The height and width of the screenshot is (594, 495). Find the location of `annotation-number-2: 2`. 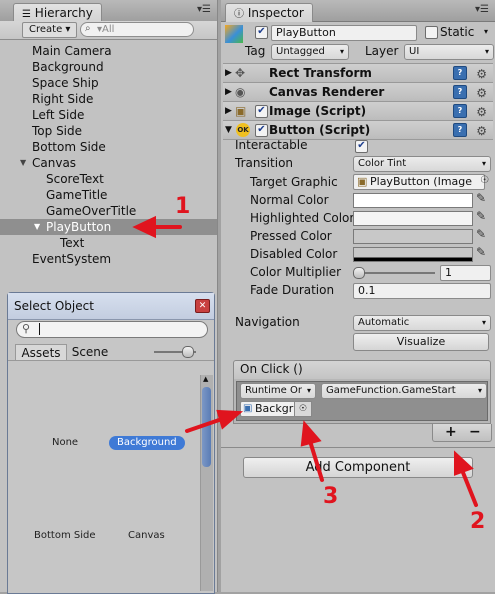

annotation-number-2: 2 is located at coordinates (478, 521).